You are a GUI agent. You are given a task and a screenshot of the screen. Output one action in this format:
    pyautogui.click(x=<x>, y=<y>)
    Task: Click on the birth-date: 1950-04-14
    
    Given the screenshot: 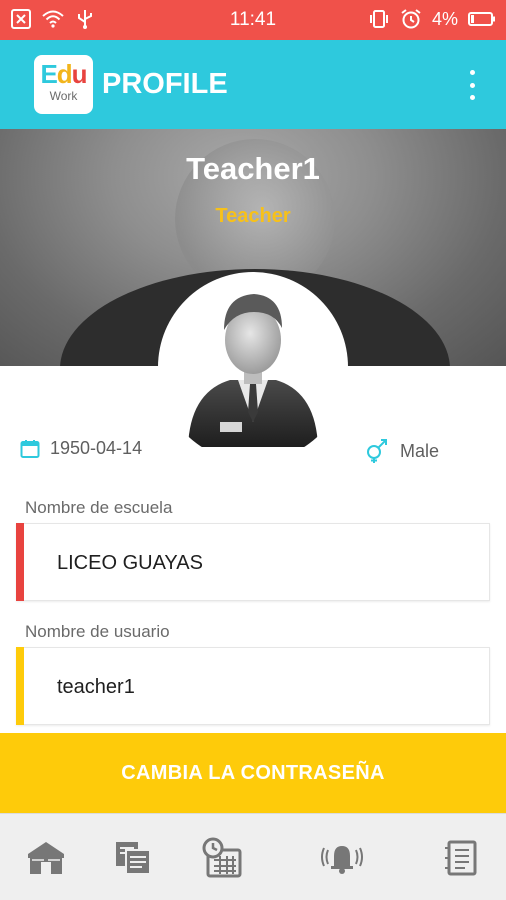 What is the action you would take?
    pyautogui.click(x=81, y=448)
    